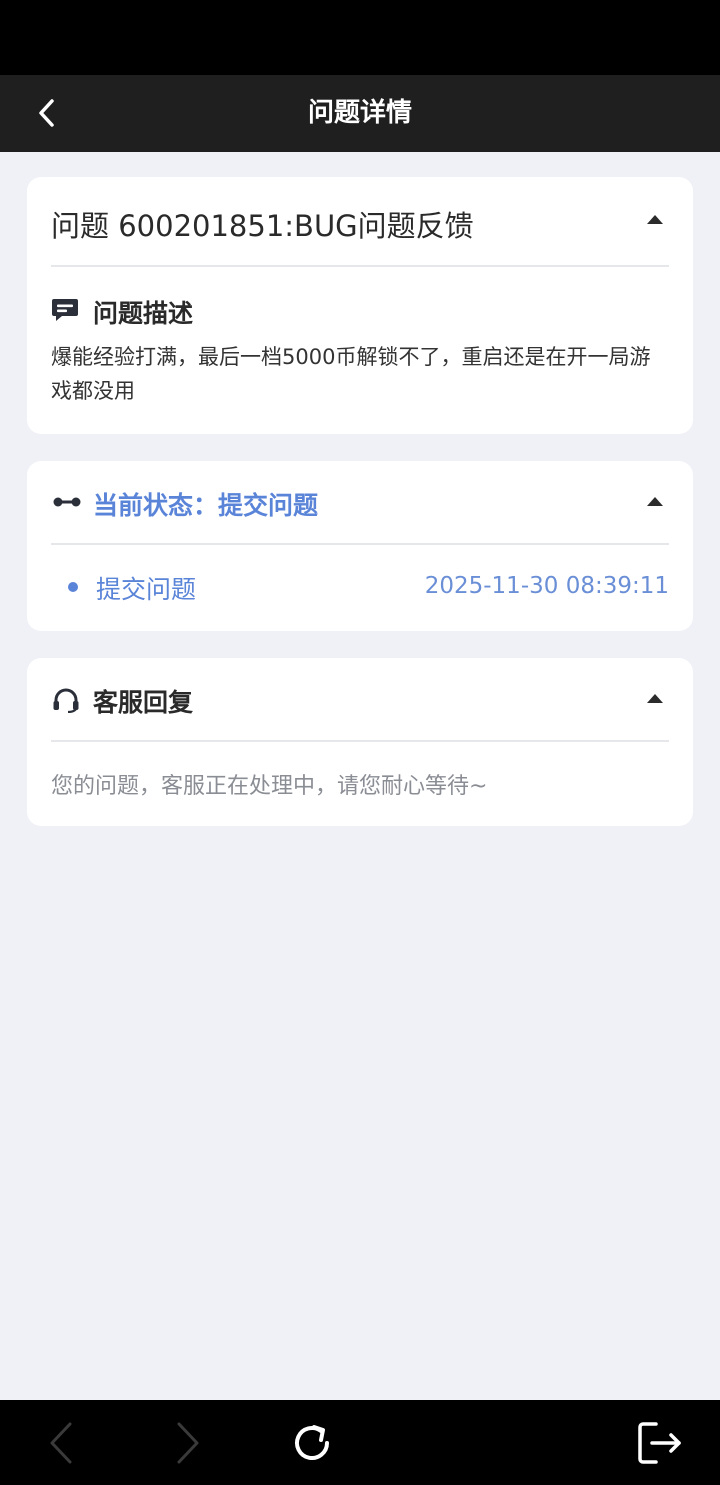 This screenshot has height=1485, width=720. I want to click on chevron-left-icon, so click(61, 1443).